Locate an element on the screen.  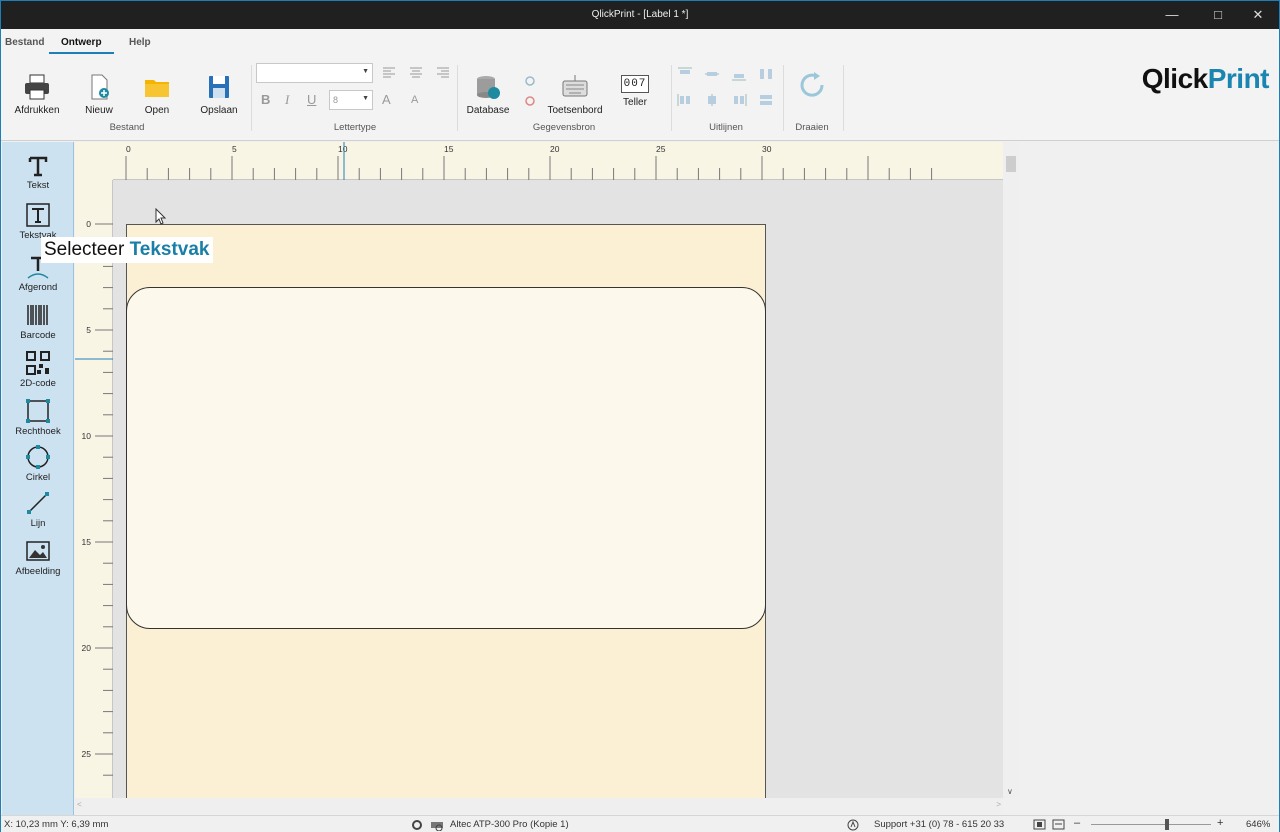
align-left-edges-icon is located at coordinates (685, 100).